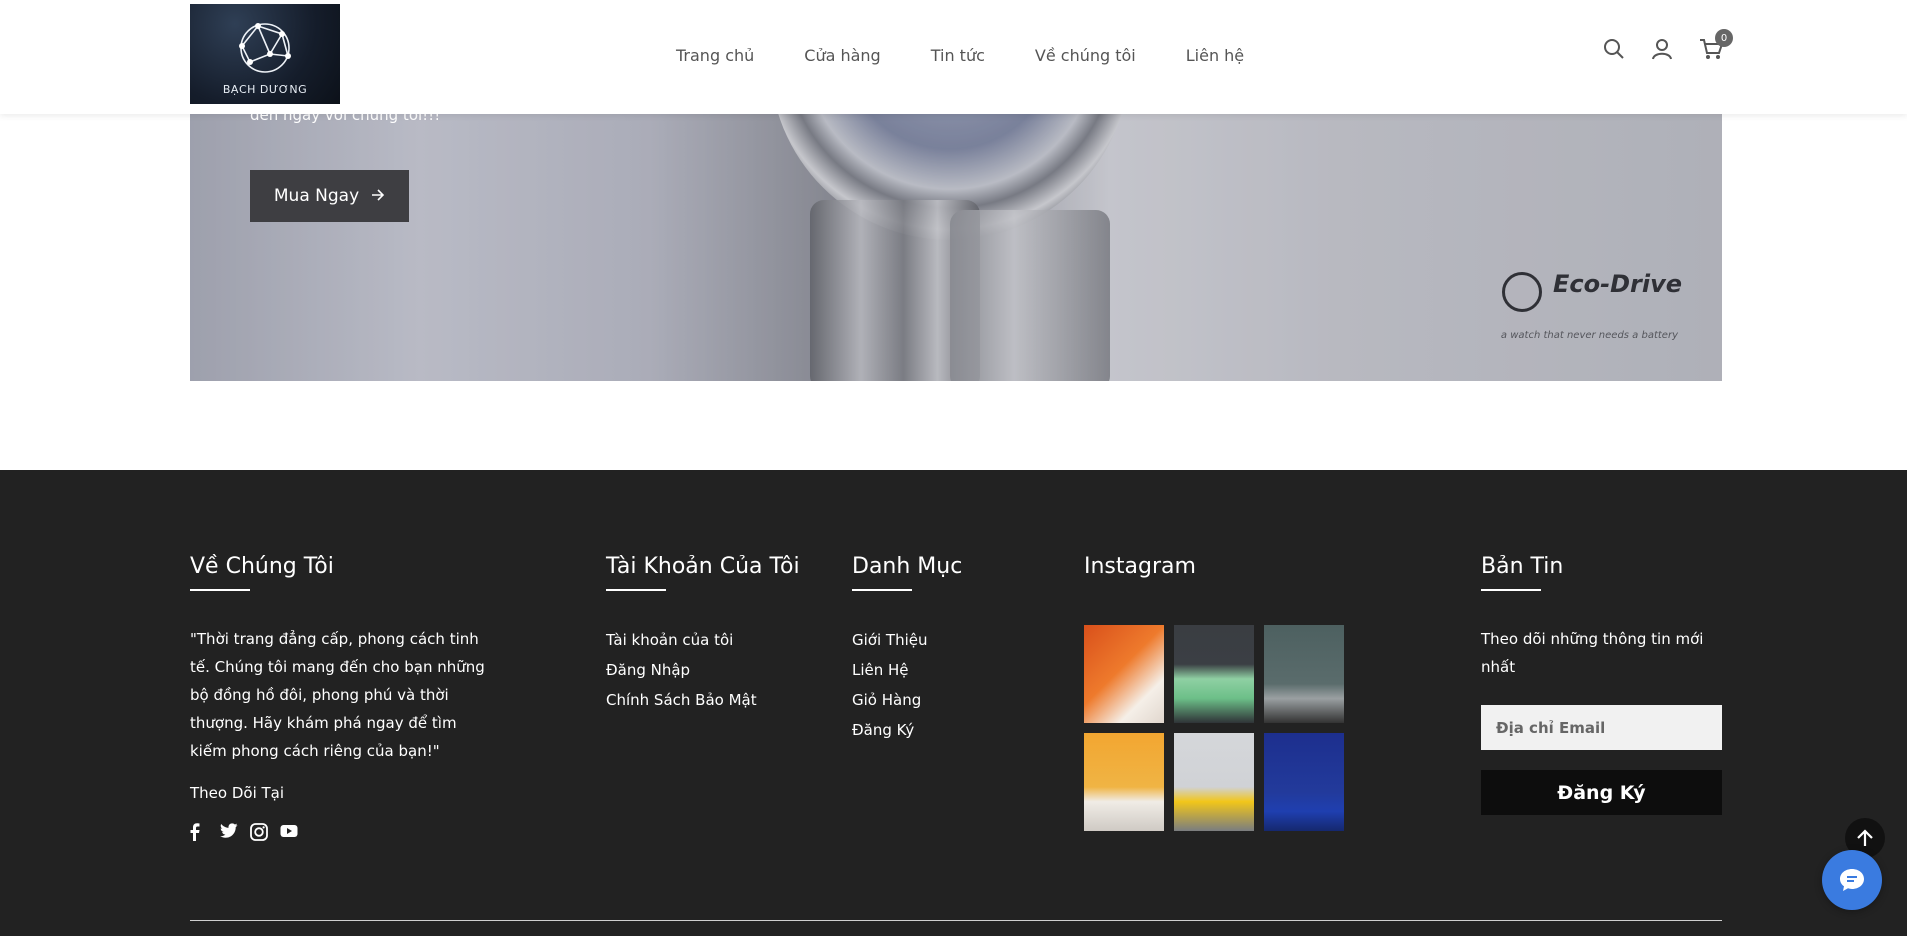 This screenshot has width=1907, height=936. What do you see at coordinates (907, 566) in the screenshot?
I see `footer-category-title: Danh Mục` at bounding box center [907, 566].